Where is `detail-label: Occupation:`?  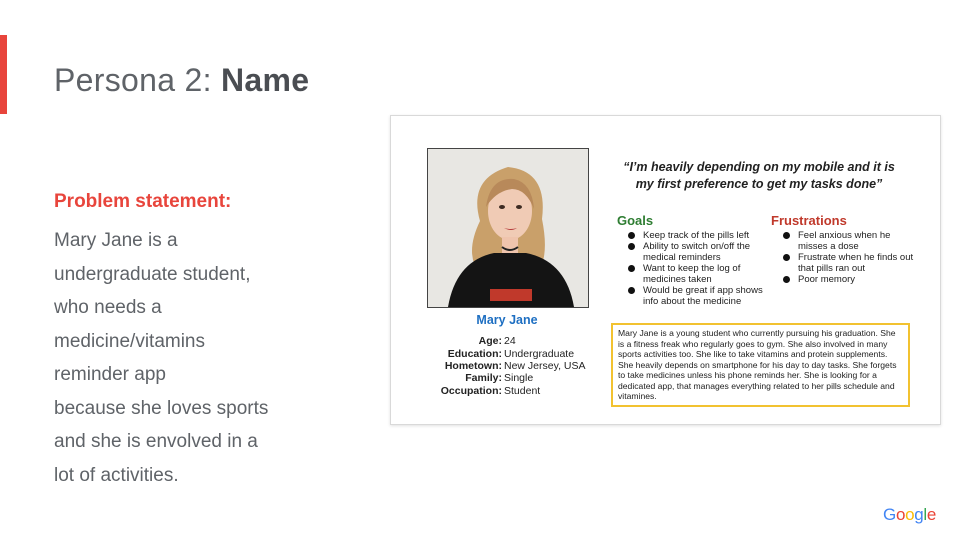
detail-label: Occupation: is located at coordinates (471, 391).